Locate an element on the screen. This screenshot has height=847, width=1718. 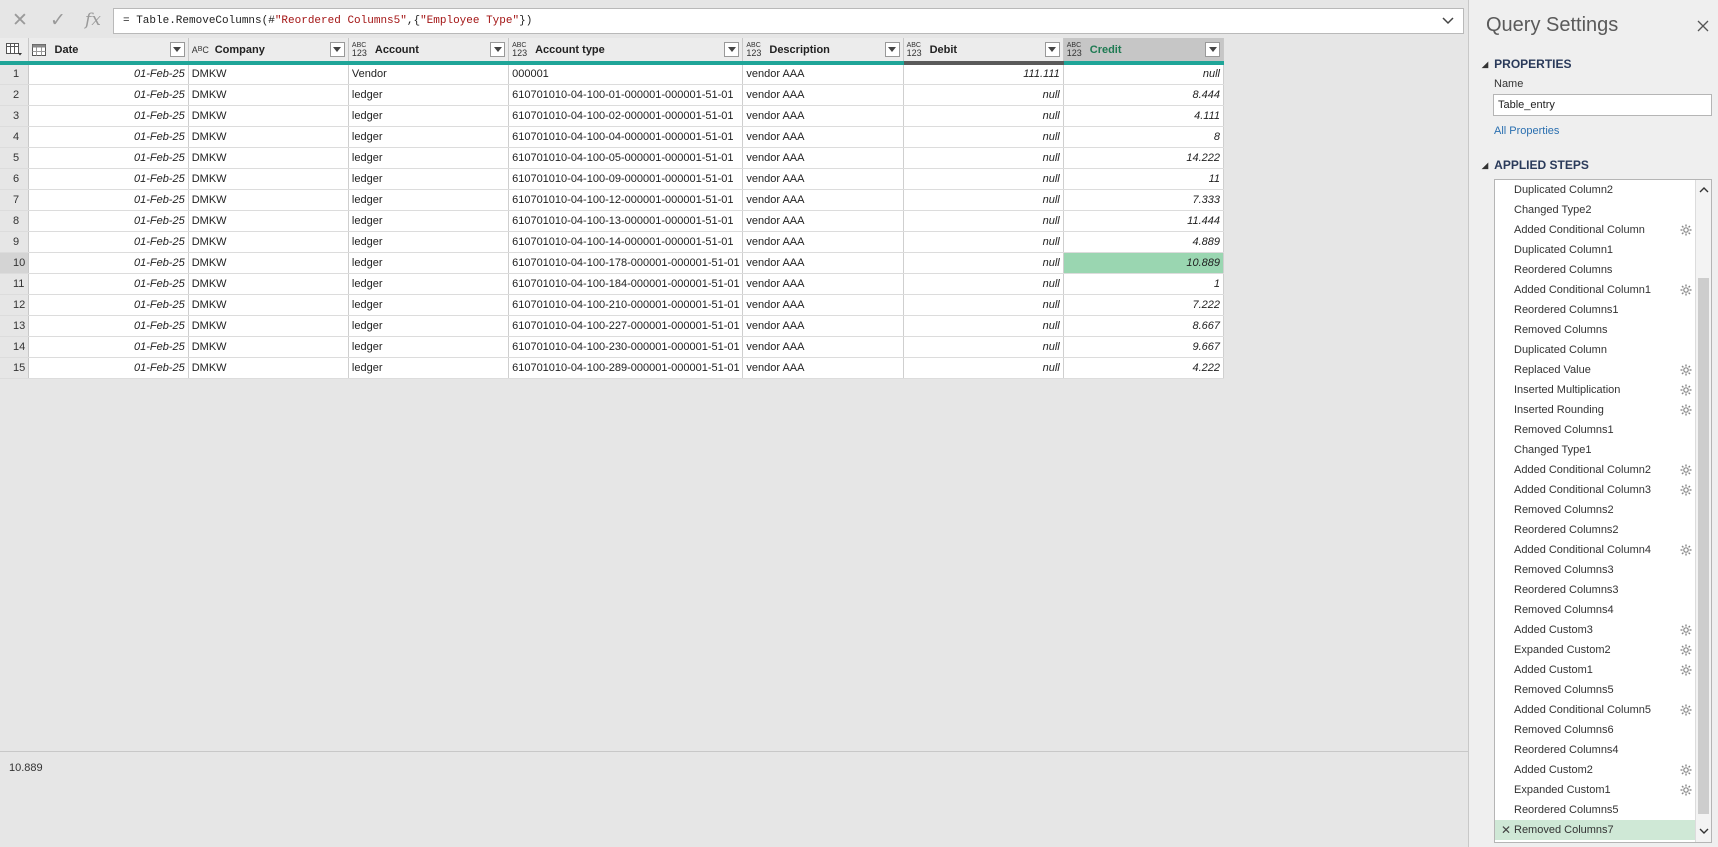
applied-step: Removed Columns is located at coordinates (1595, 330).